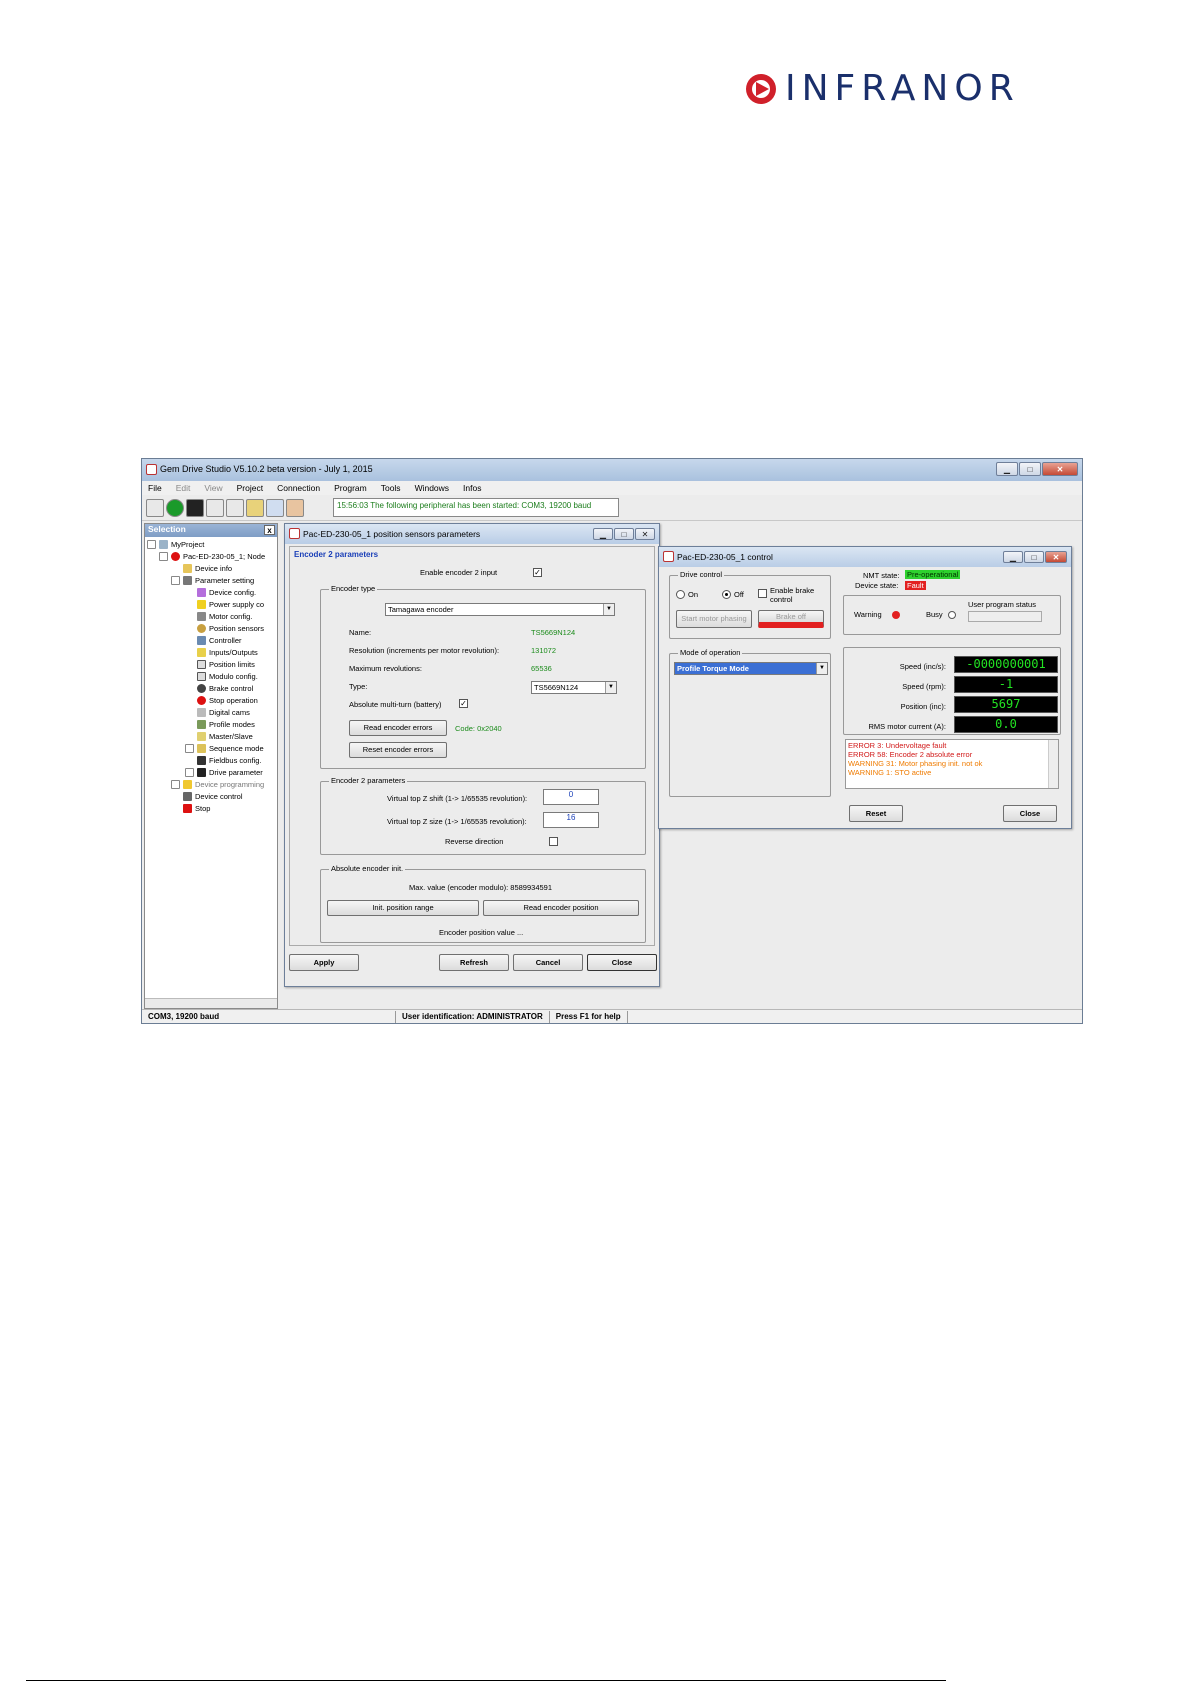 This screenshot has height=1685, width=1192. Describe the element at coordinates (175, 544) in the screenshot. I see `tree-item: MyProject` at that location.